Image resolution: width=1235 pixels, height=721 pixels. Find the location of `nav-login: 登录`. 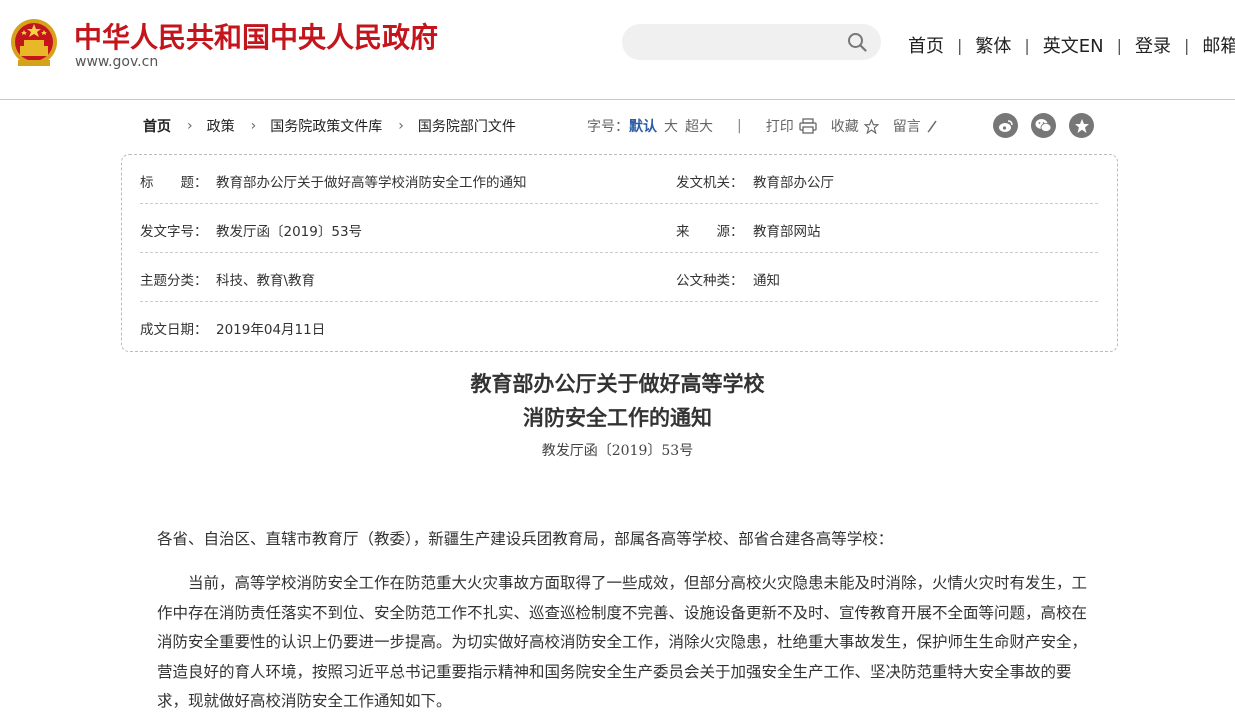

nav-login: 登录 is located at coordinates (1153, 45).